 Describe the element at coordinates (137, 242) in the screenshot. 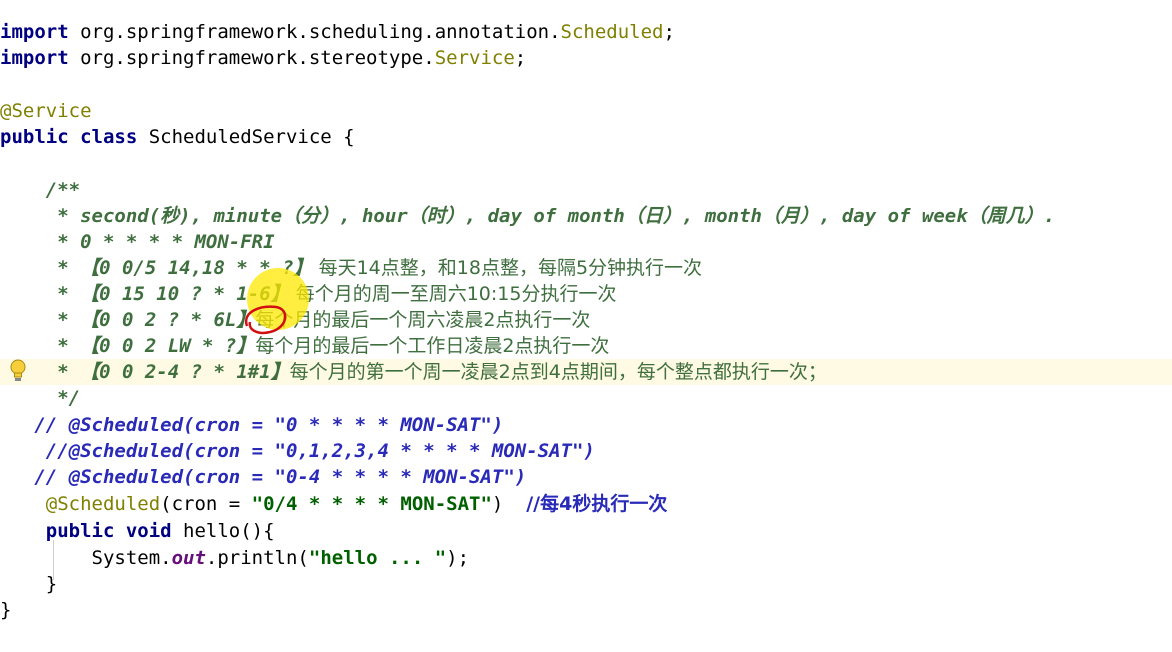

I see `doc-comment-line: * 0 * * * * MON-FRI` at that location.